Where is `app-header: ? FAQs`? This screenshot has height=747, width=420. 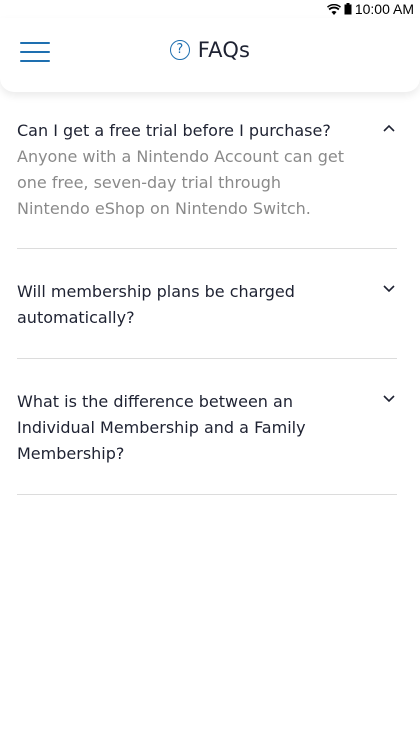
app-header: ? FAQs is located at coordinates (210, 55).